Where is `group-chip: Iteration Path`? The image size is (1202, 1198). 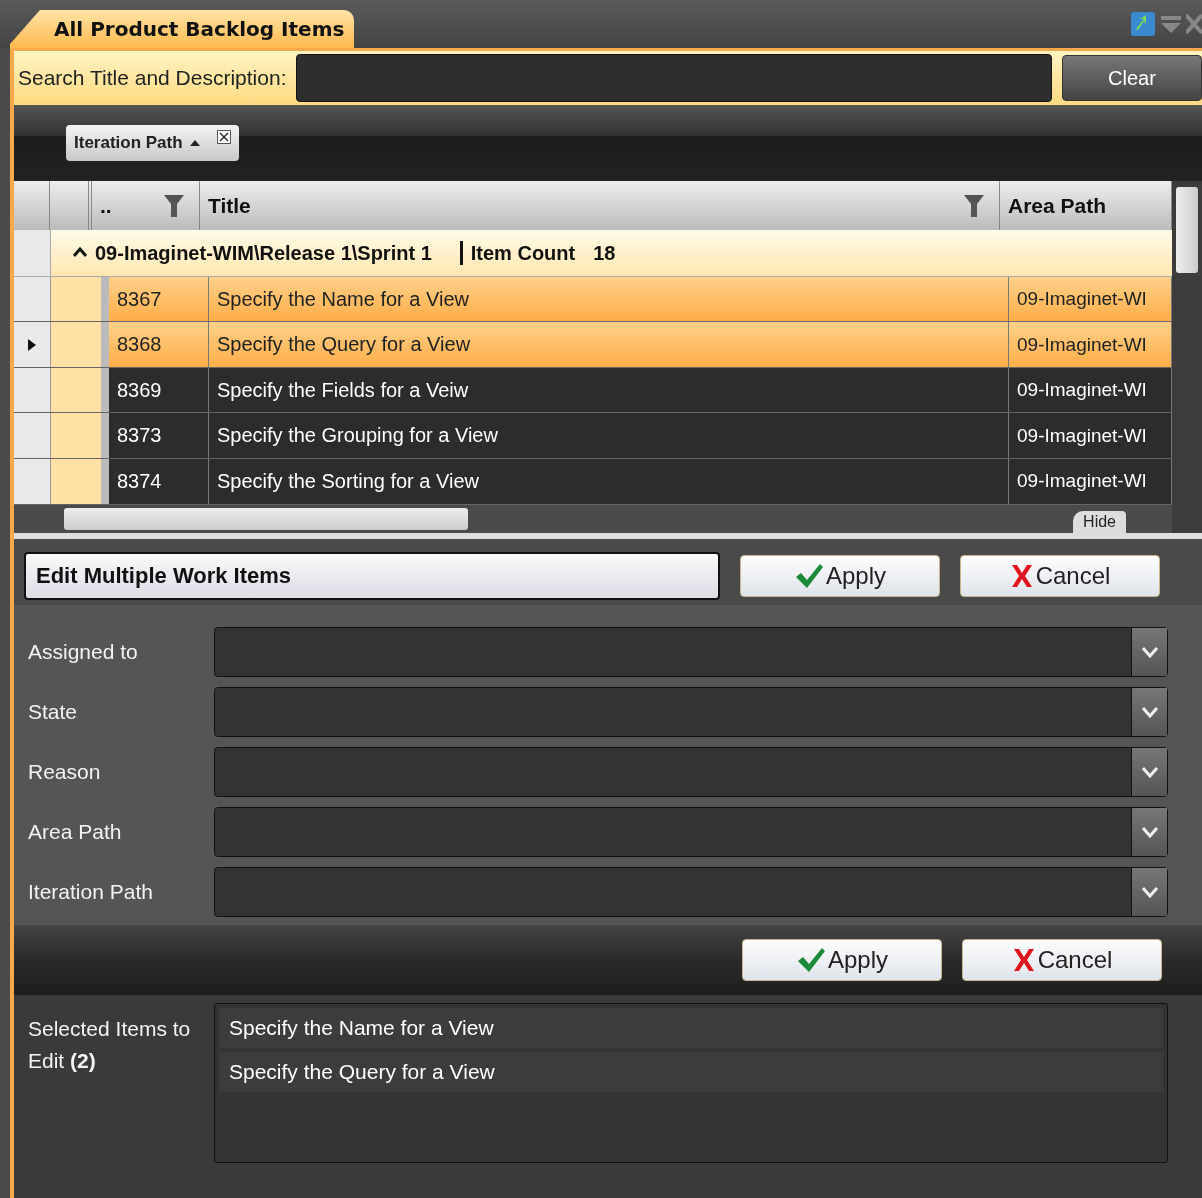 group-chip: Iteration Path is located at coordinates (152, 143).